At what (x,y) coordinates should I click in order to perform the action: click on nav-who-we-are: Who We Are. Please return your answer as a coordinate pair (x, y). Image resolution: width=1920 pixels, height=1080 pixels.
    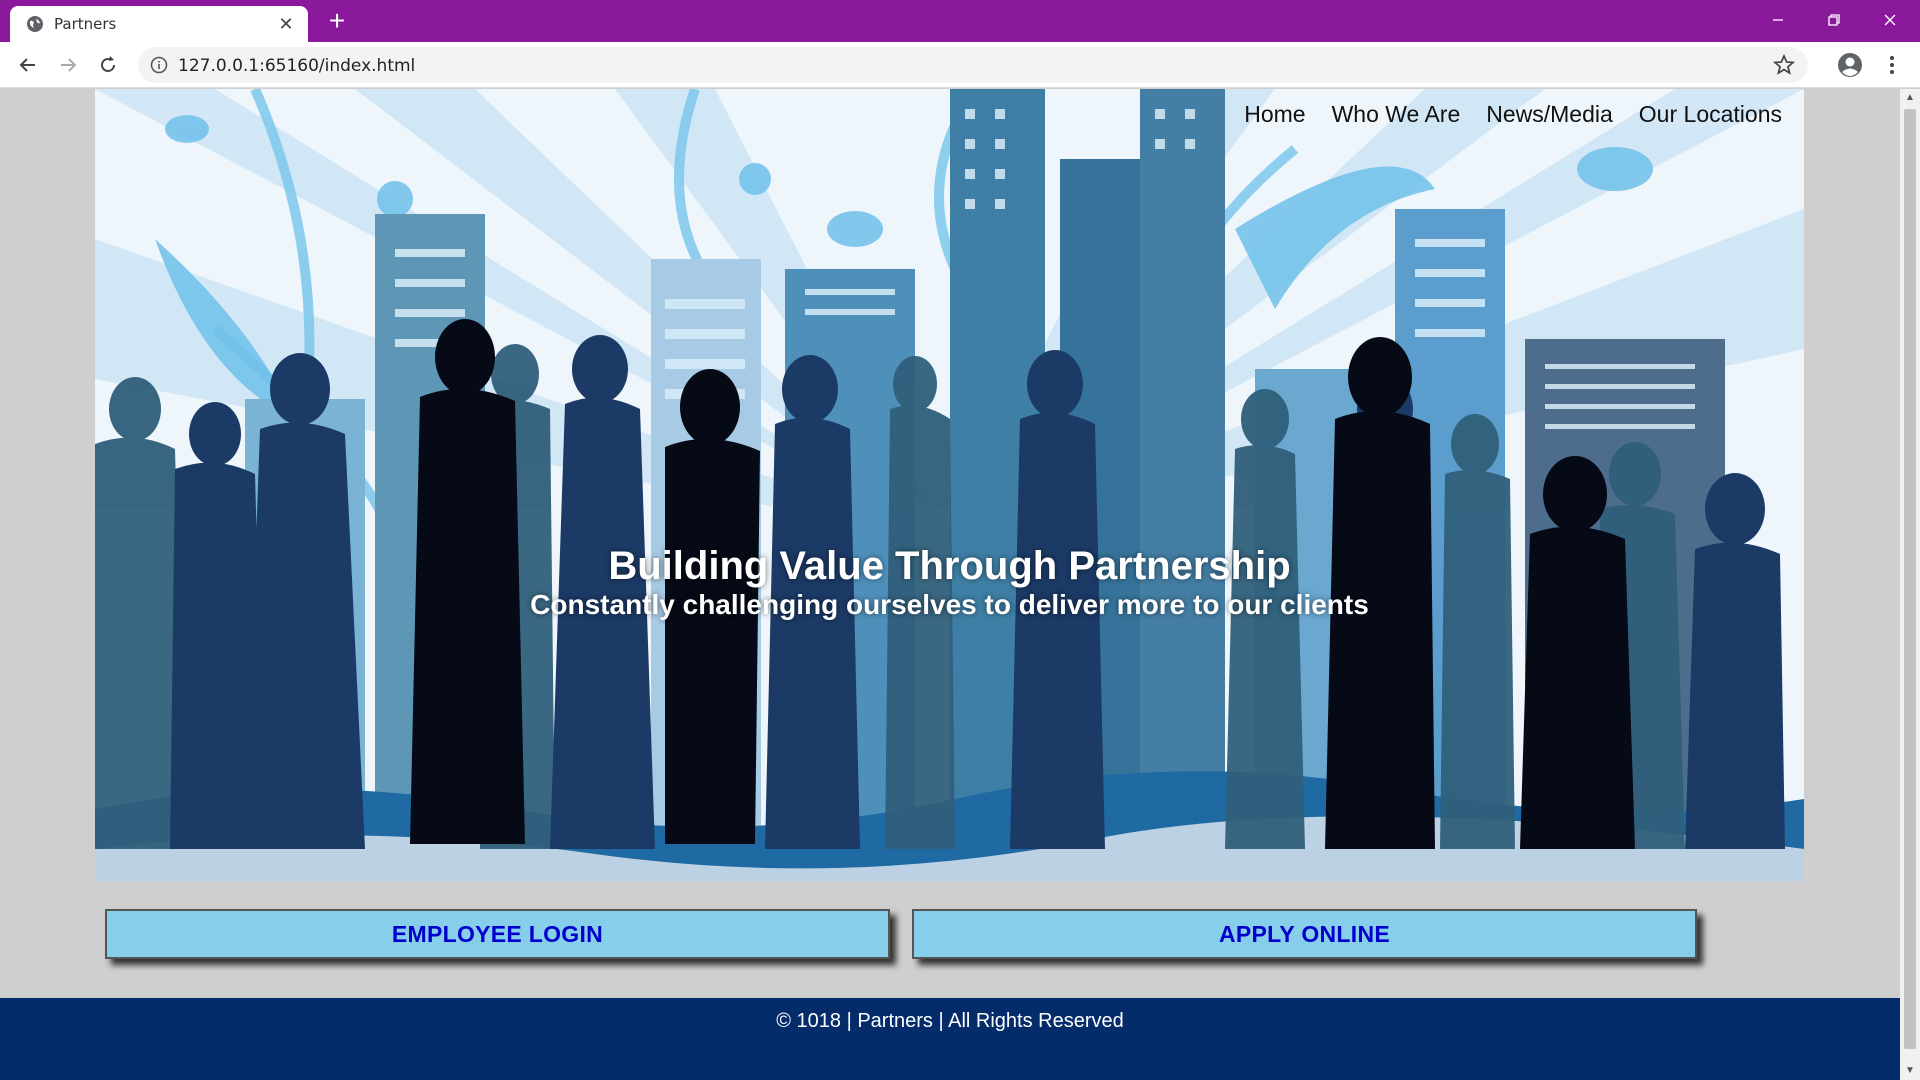
    Looking at the image, I should click on (1396, 114).